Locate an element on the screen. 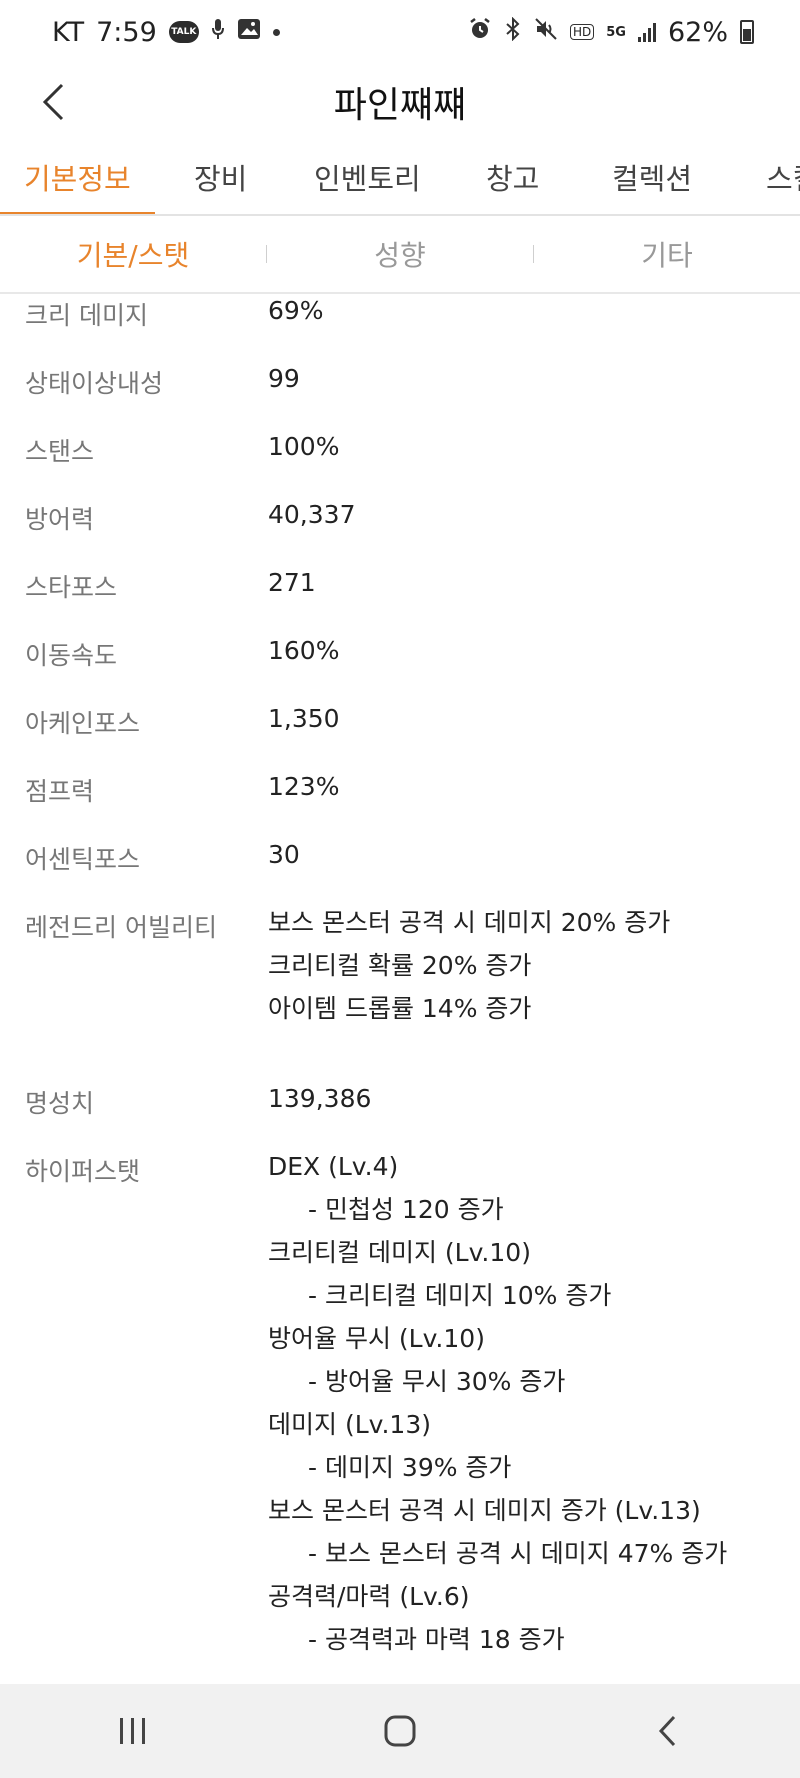  legendary-ability-line: 아이템 드롭률 14% 증가 is located at coordinates (400, 1008).